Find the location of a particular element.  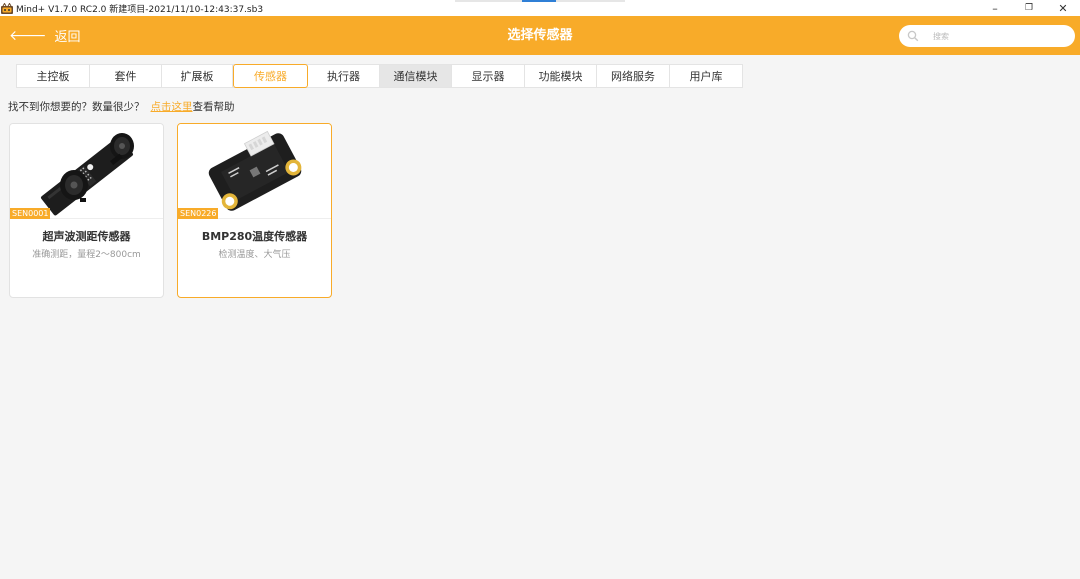

card-description: 准确测距，量程2～800cm is located at coordinates (86, 255).